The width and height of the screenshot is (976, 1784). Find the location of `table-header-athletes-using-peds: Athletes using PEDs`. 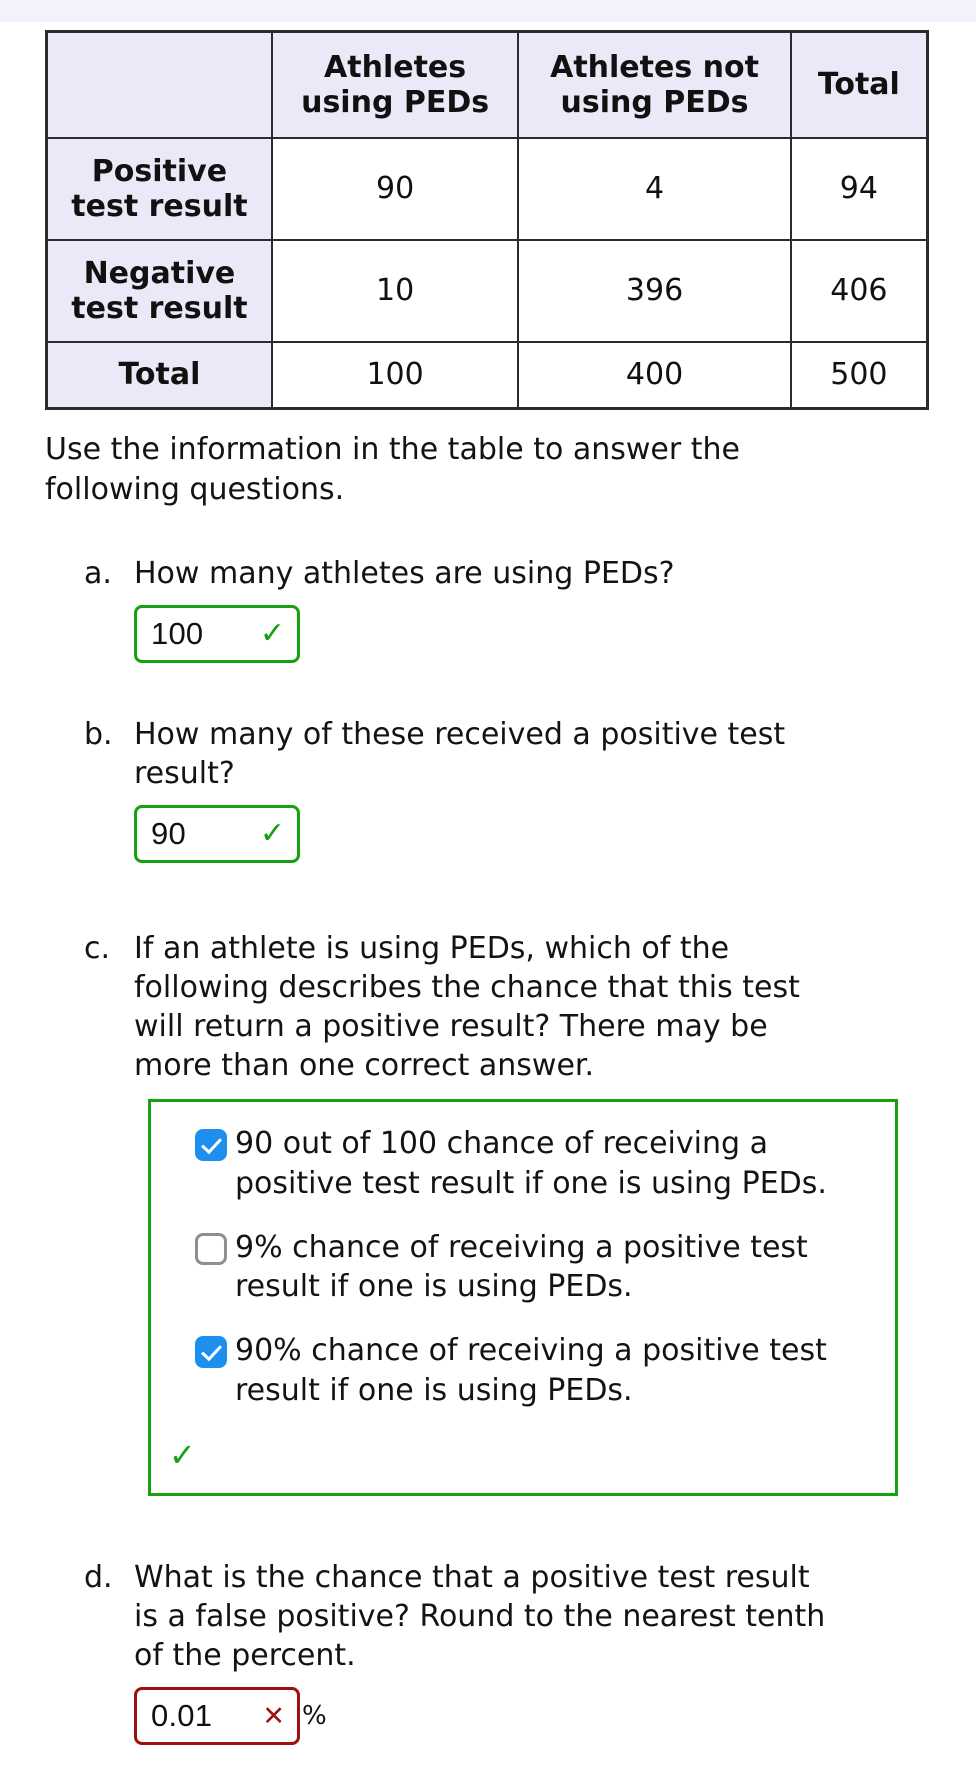

table-header-athletes-using-peds: Athletes using PEDs is located at coordinates (395, 84).